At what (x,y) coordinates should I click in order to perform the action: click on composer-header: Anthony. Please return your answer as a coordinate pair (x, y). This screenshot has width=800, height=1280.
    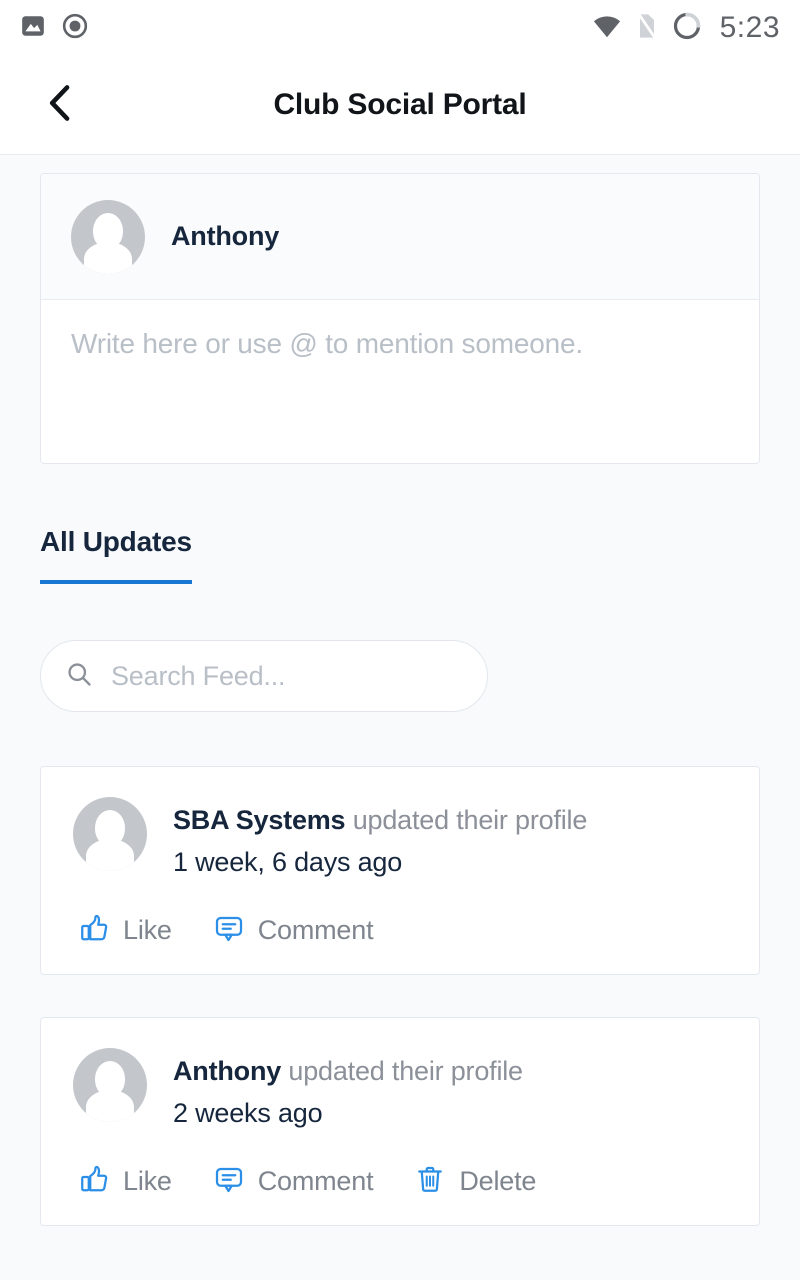
    Looking at the image, I should click on (400, 237).